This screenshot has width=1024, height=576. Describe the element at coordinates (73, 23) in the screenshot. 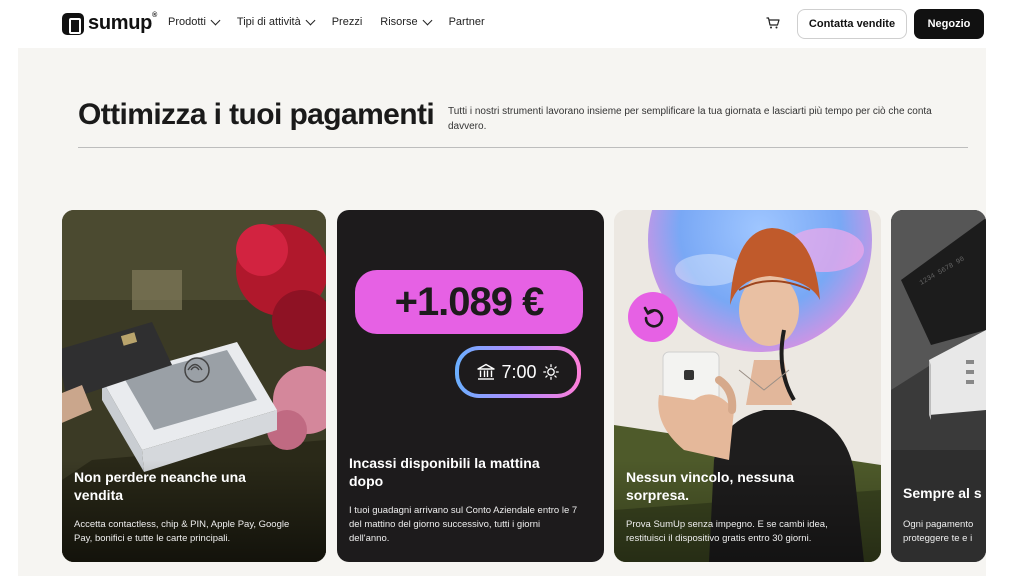

I see `sumup-logo-icon` at that location.